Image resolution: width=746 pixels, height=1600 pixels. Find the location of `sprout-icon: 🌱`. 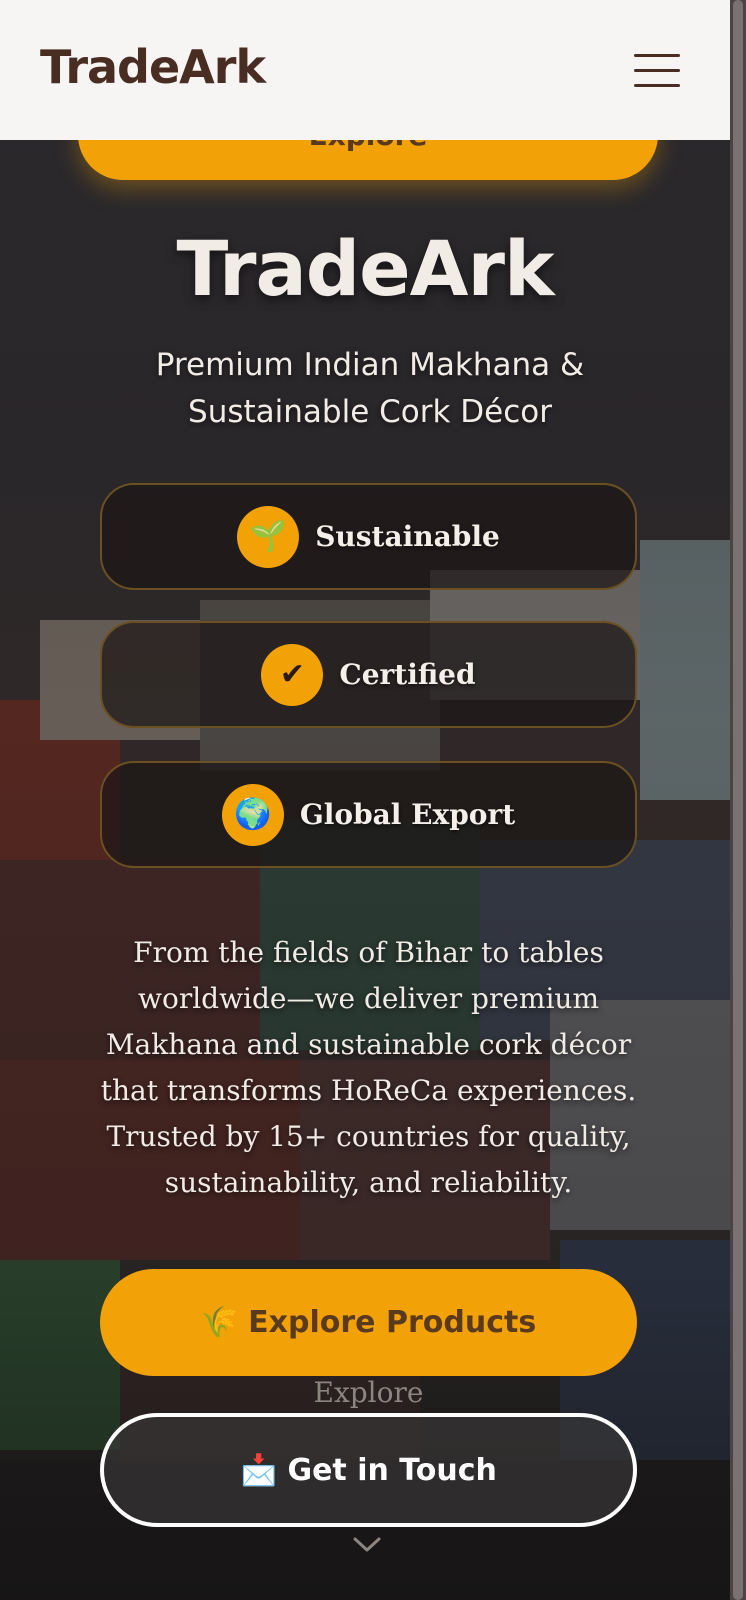

sprout-icon: 🌱 is located at coordinates (268, 536).